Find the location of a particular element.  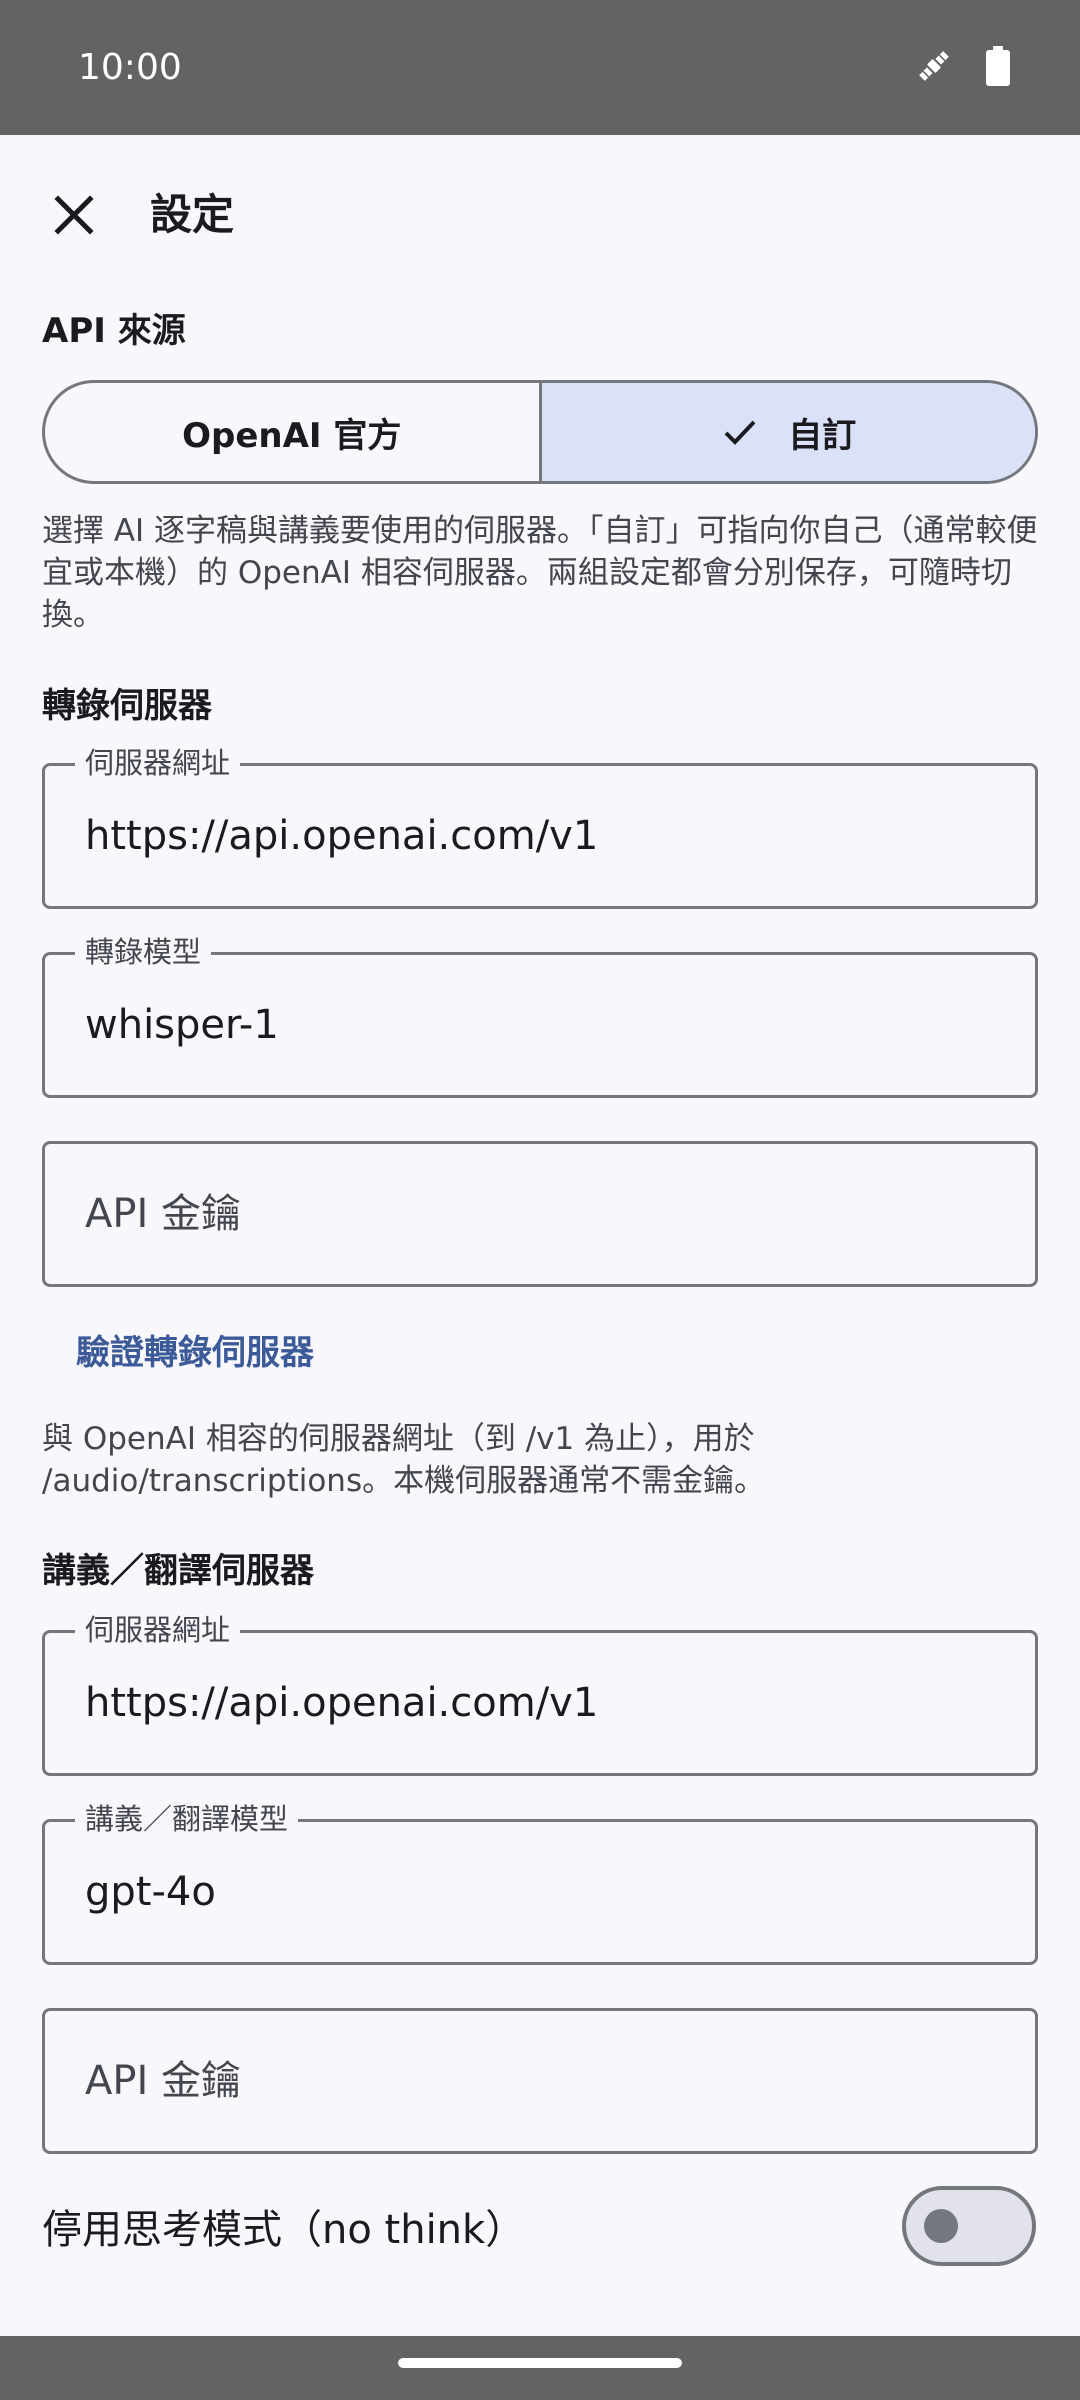

verify-transcription-server-button: 驗證轉錄伺服器 is located at coordinates (195, 1353).